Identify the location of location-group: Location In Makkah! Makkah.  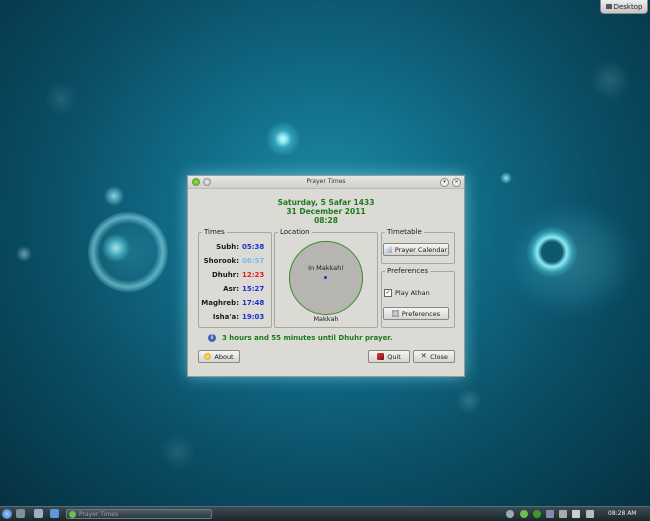
(326, 278).